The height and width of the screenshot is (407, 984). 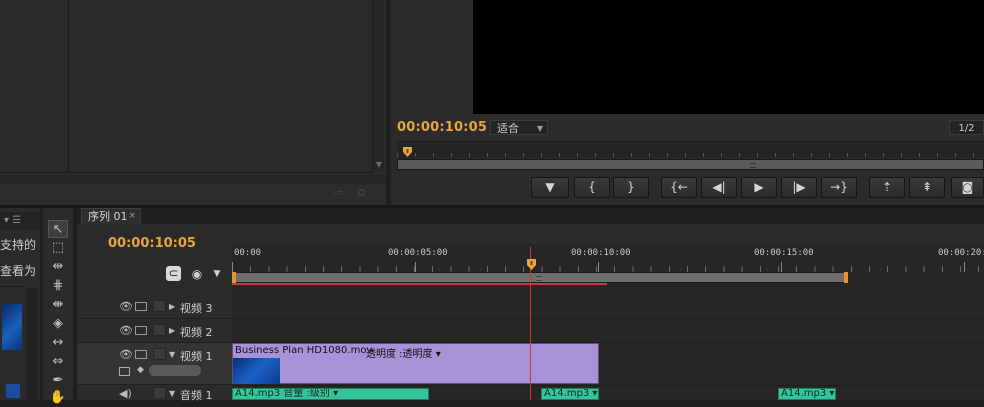 I want to click on track-header-audio-1: ◀) ▼ 音频 1, so click(x=154, y=393).